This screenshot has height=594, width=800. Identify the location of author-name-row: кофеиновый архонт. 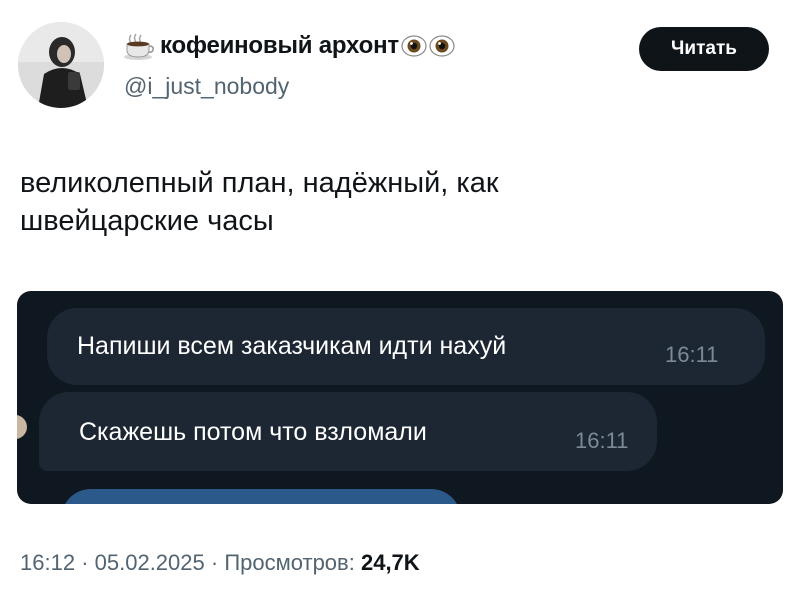
(288, 46).